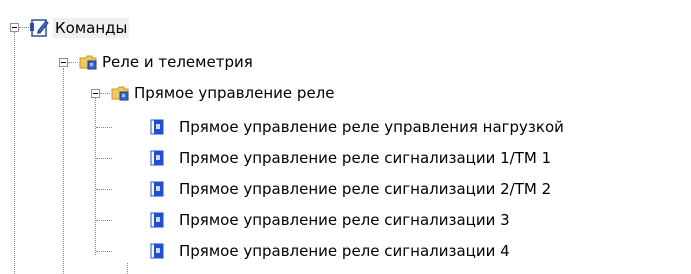  What do you see at coordinates (177, 62) in the screenshot?
I see `tree-node-label: Реле и телеметрия` at bounding box center [177, 62].